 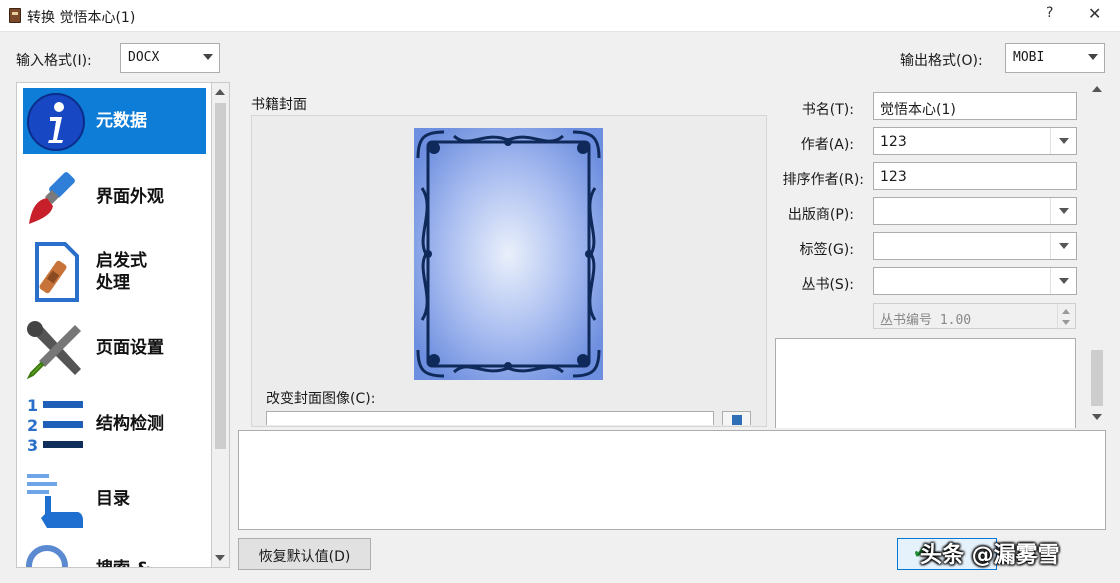 I want to click on document-bandage-icon, so click(x=57, y=272).